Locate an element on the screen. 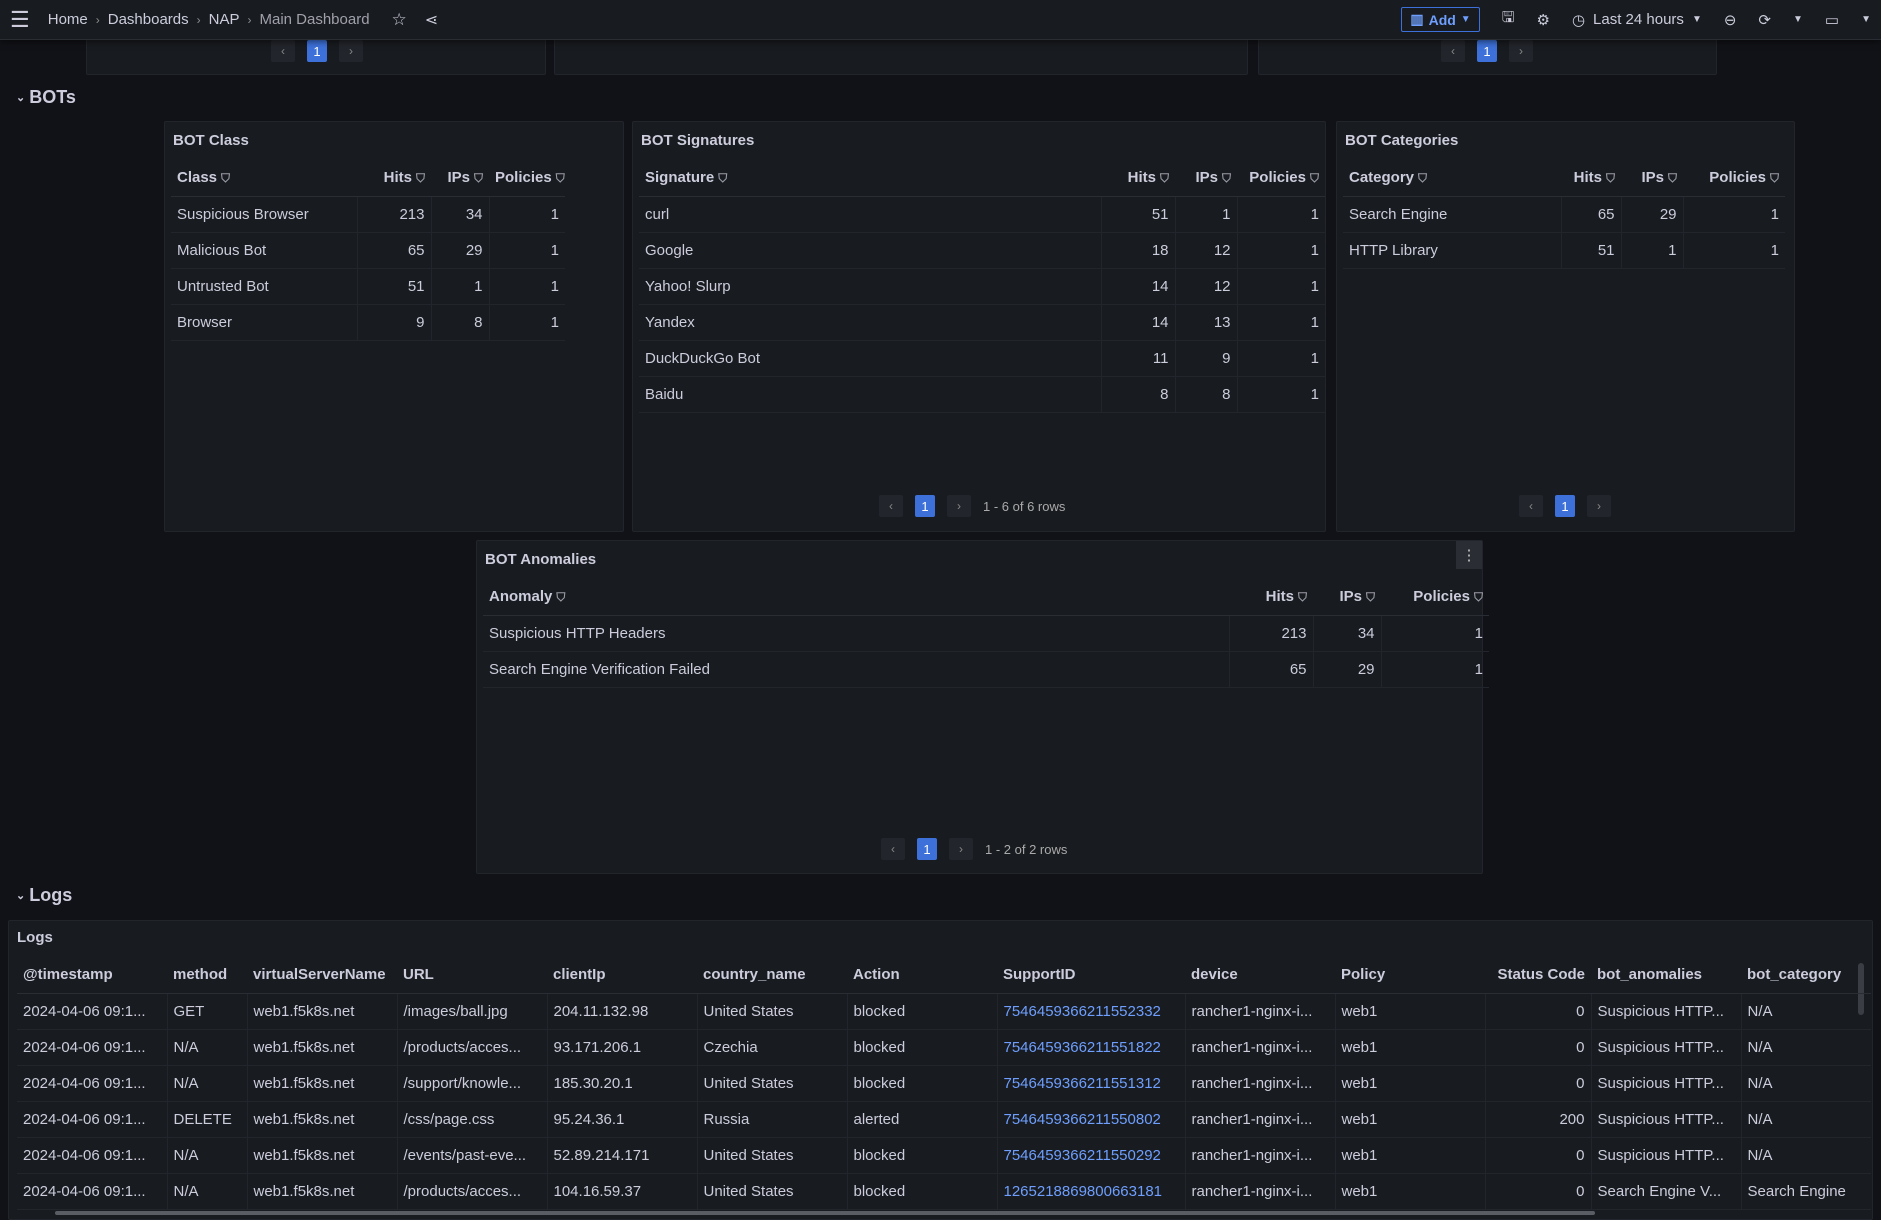  column-header-label: Hits is located at coordinates (397, 178).